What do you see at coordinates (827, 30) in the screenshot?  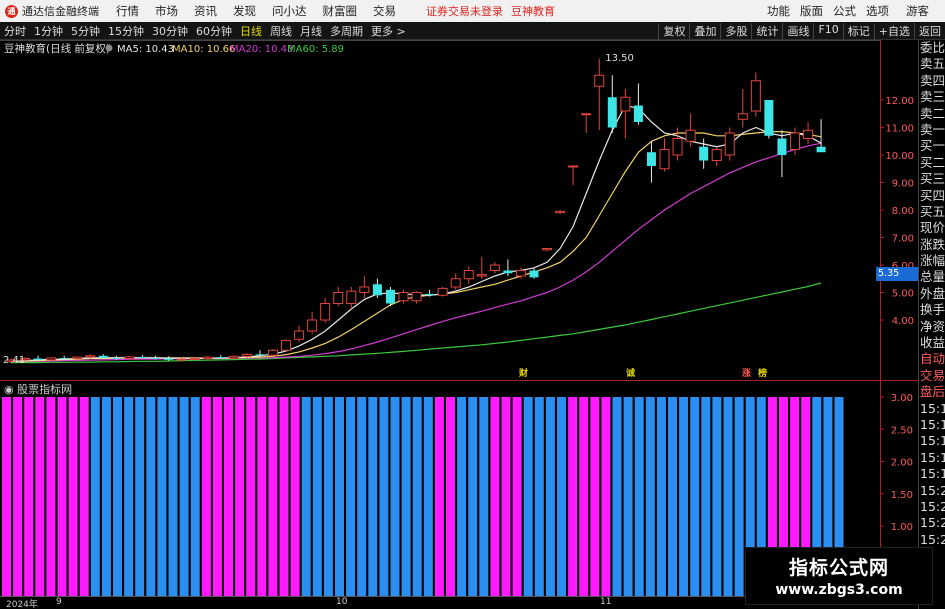 I see `f10-button: F10` at bounding box center [827, 30].